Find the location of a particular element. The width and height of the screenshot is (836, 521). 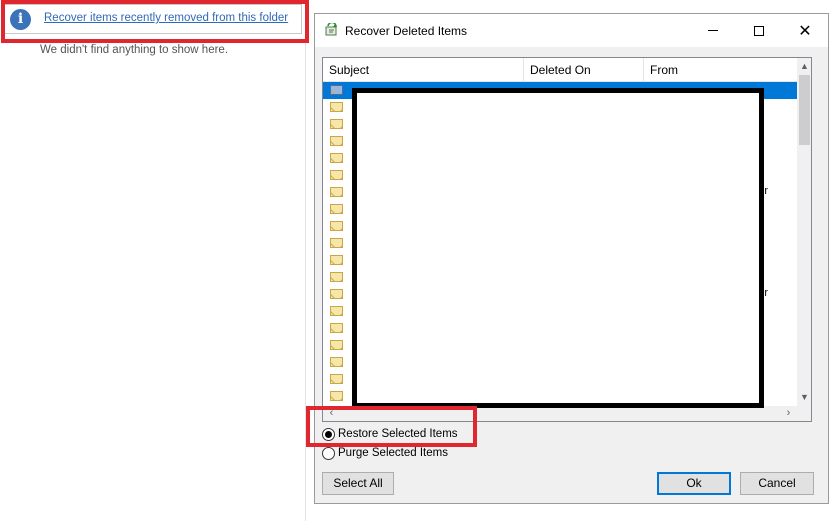

column-header-subject: Subject is located at coordinates (423, 70).